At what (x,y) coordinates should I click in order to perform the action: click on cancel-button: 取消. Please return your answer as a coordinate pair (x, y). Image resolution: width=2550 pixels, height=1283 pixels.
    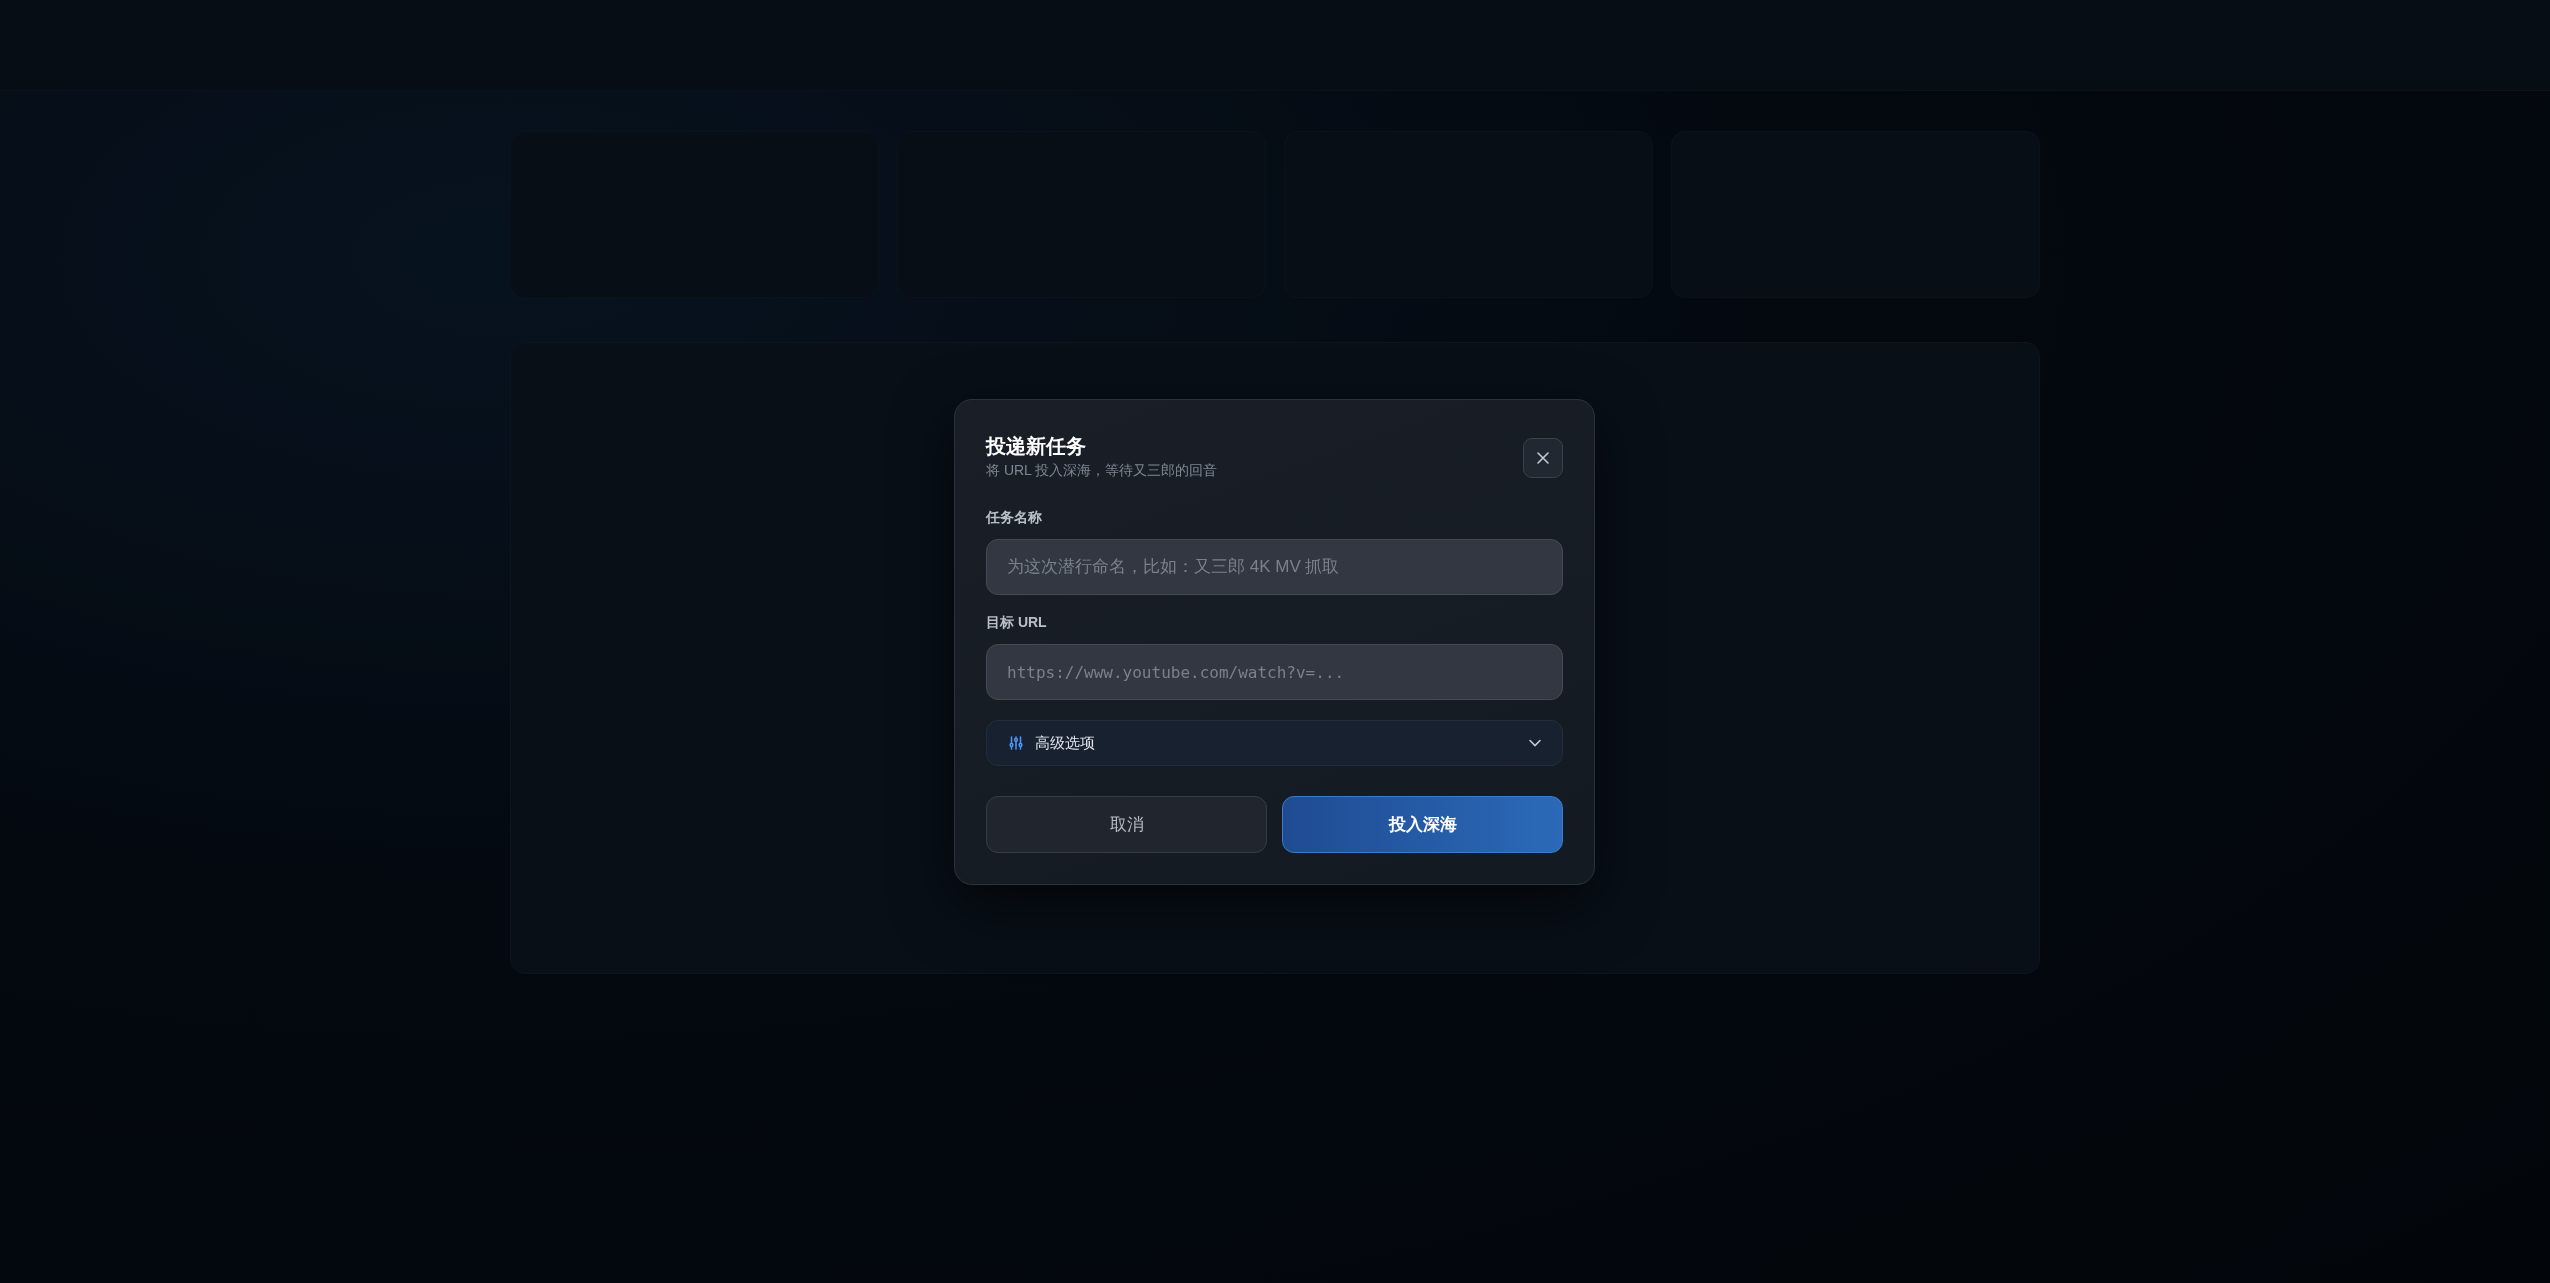
    Looking at the image, I should click on (1126, 824).